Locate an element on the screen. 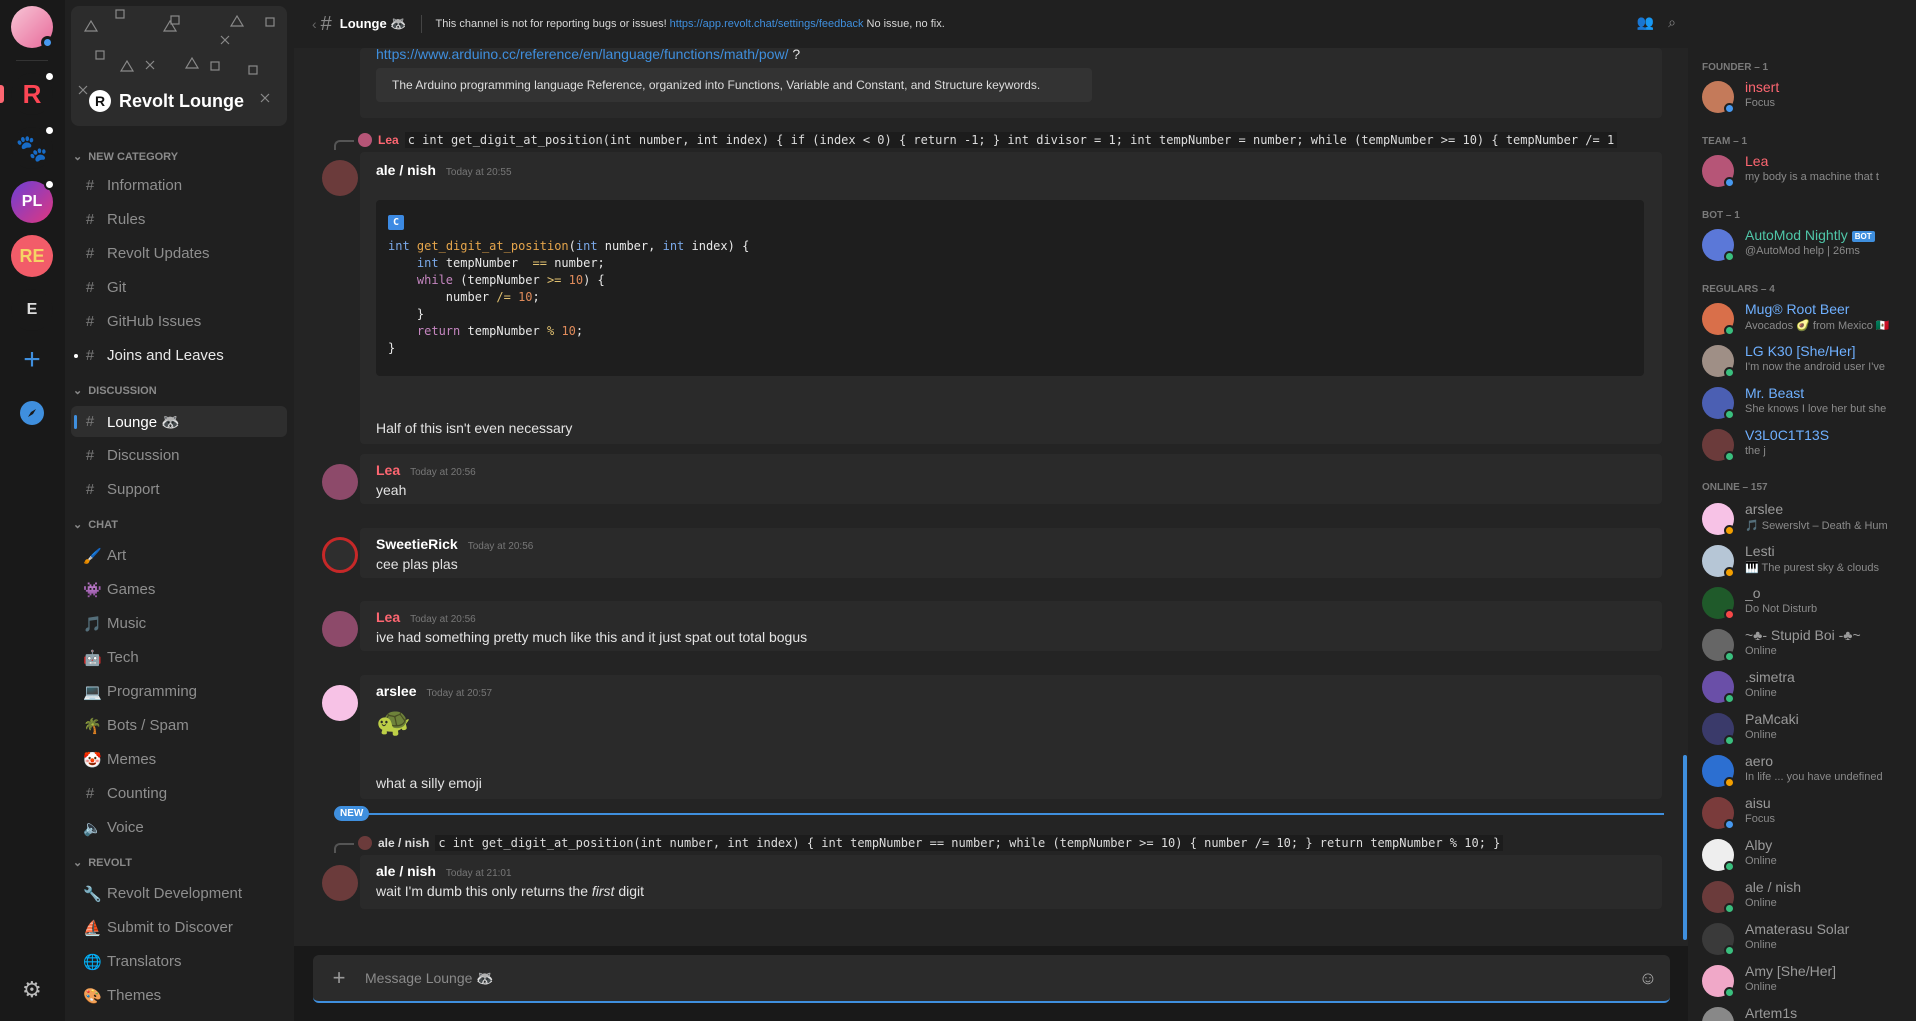  channel-voice: 🔈 Voice is located at coordinates (179, 827).